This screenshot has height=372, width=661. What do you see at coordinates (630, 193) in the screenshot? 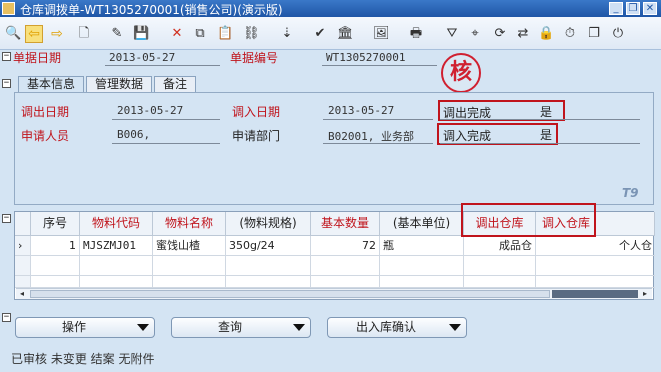
I see `brand-watermark: T9` at bounding box center [630, 193].